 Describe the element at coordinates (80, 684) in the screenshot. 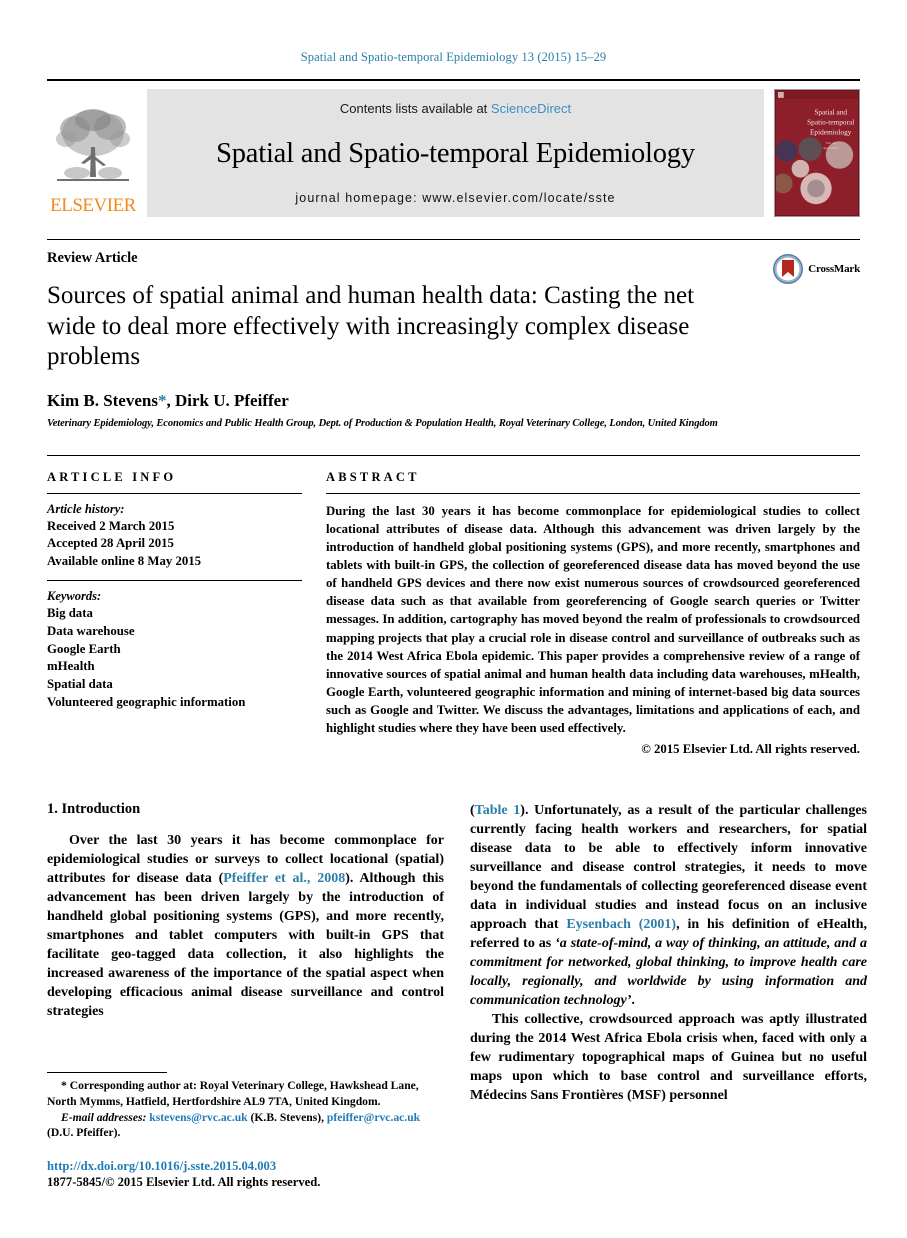

I see `keyword-item: Spatial data` at that location.